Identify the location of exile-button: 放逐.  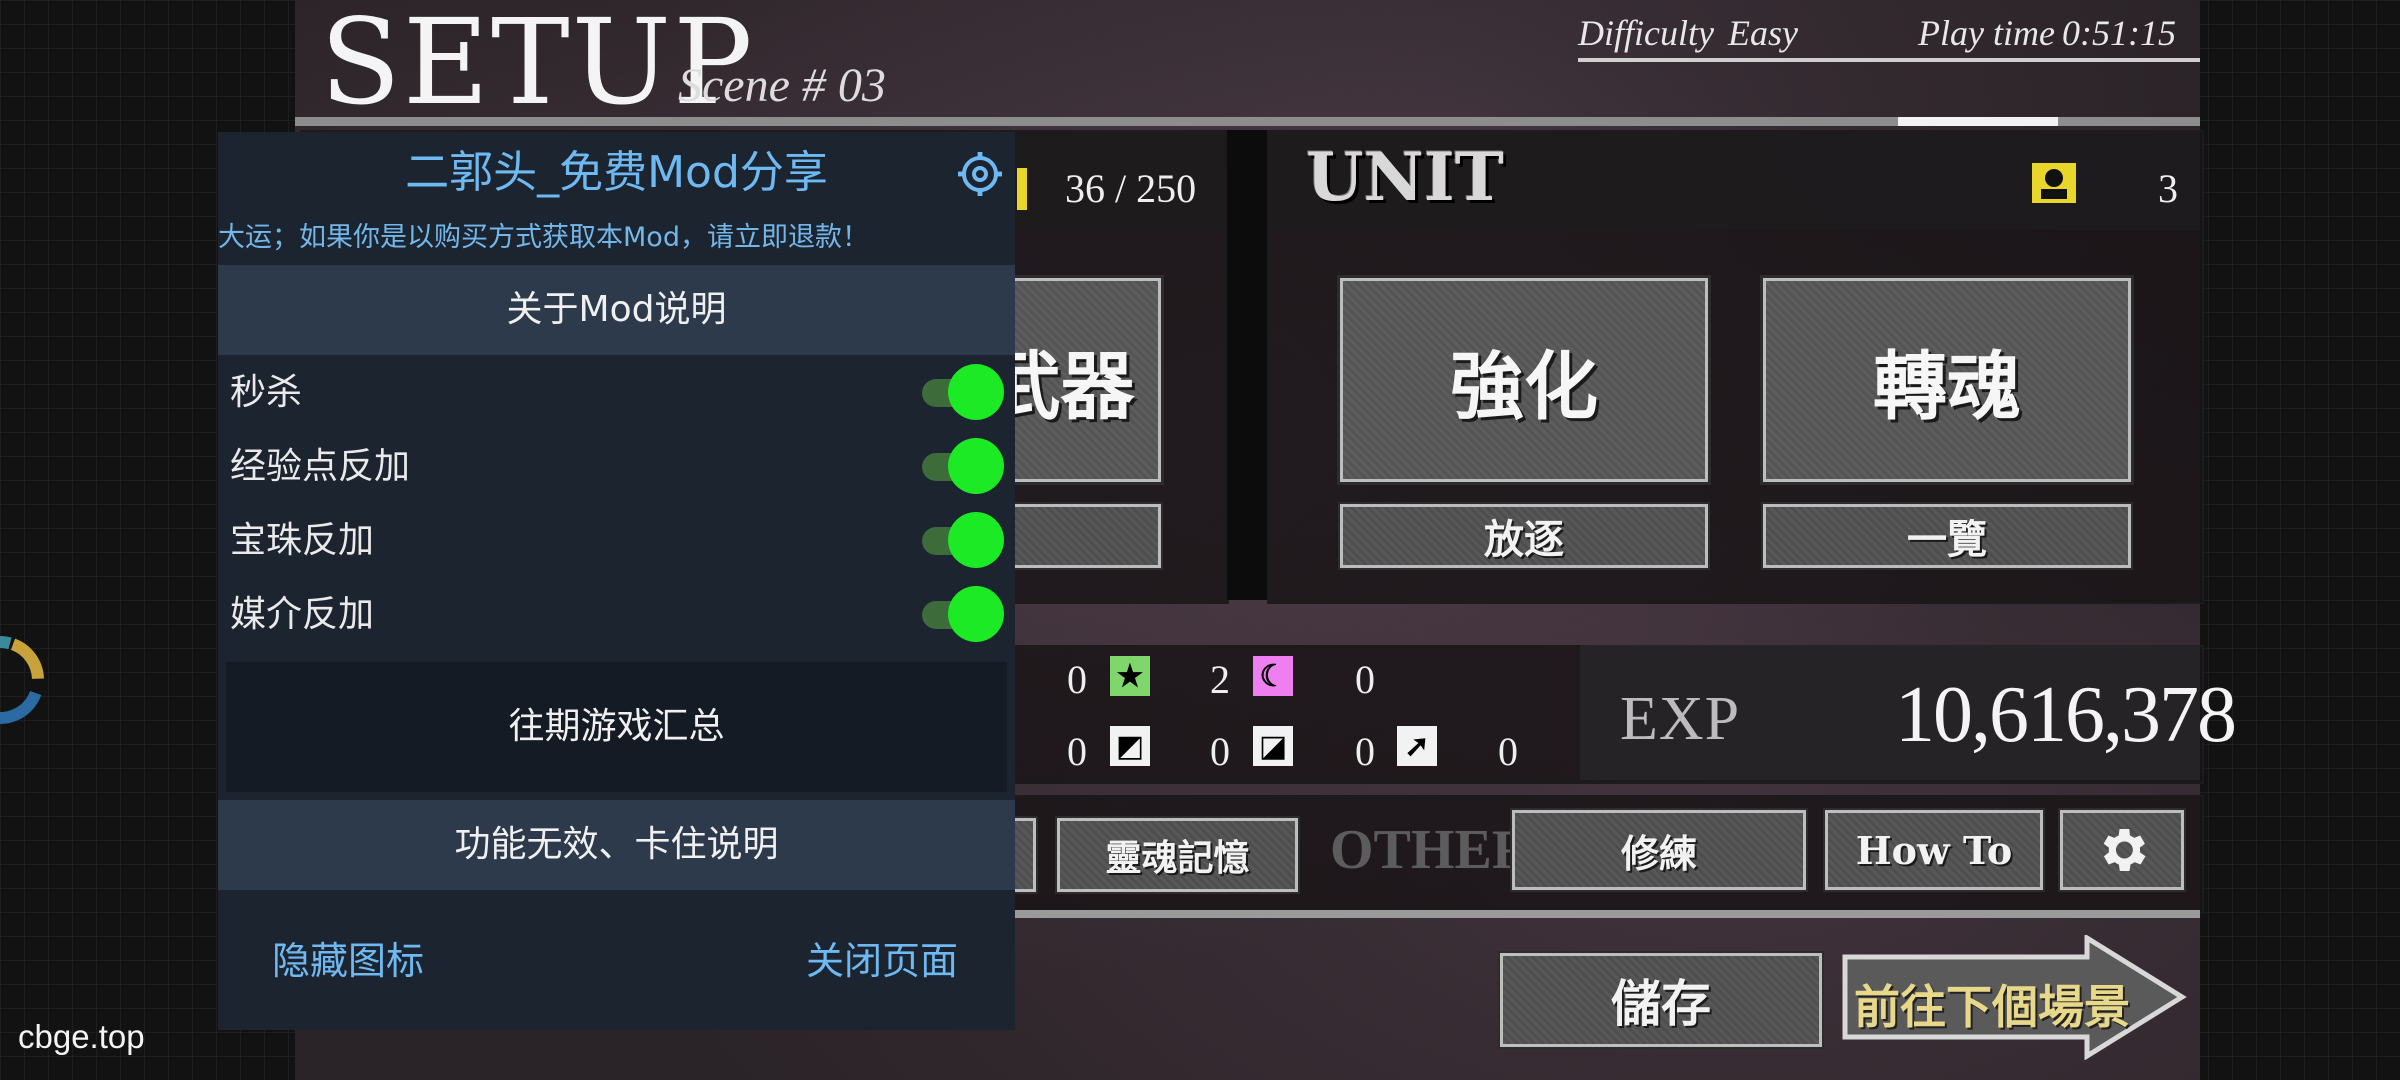
(1524, 536).